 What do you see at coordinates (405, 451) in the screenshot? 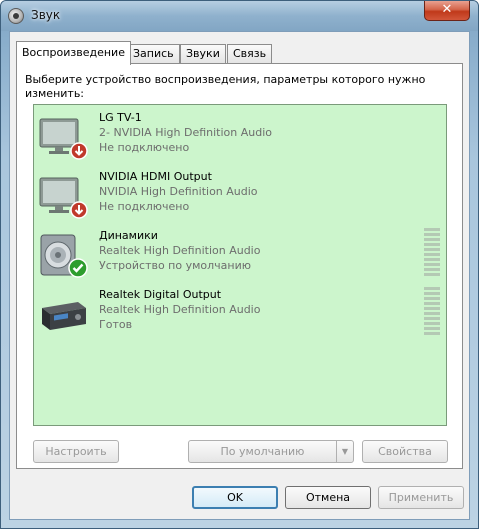
I see `properties-button: Свойства` at bounding box center [405, 451].